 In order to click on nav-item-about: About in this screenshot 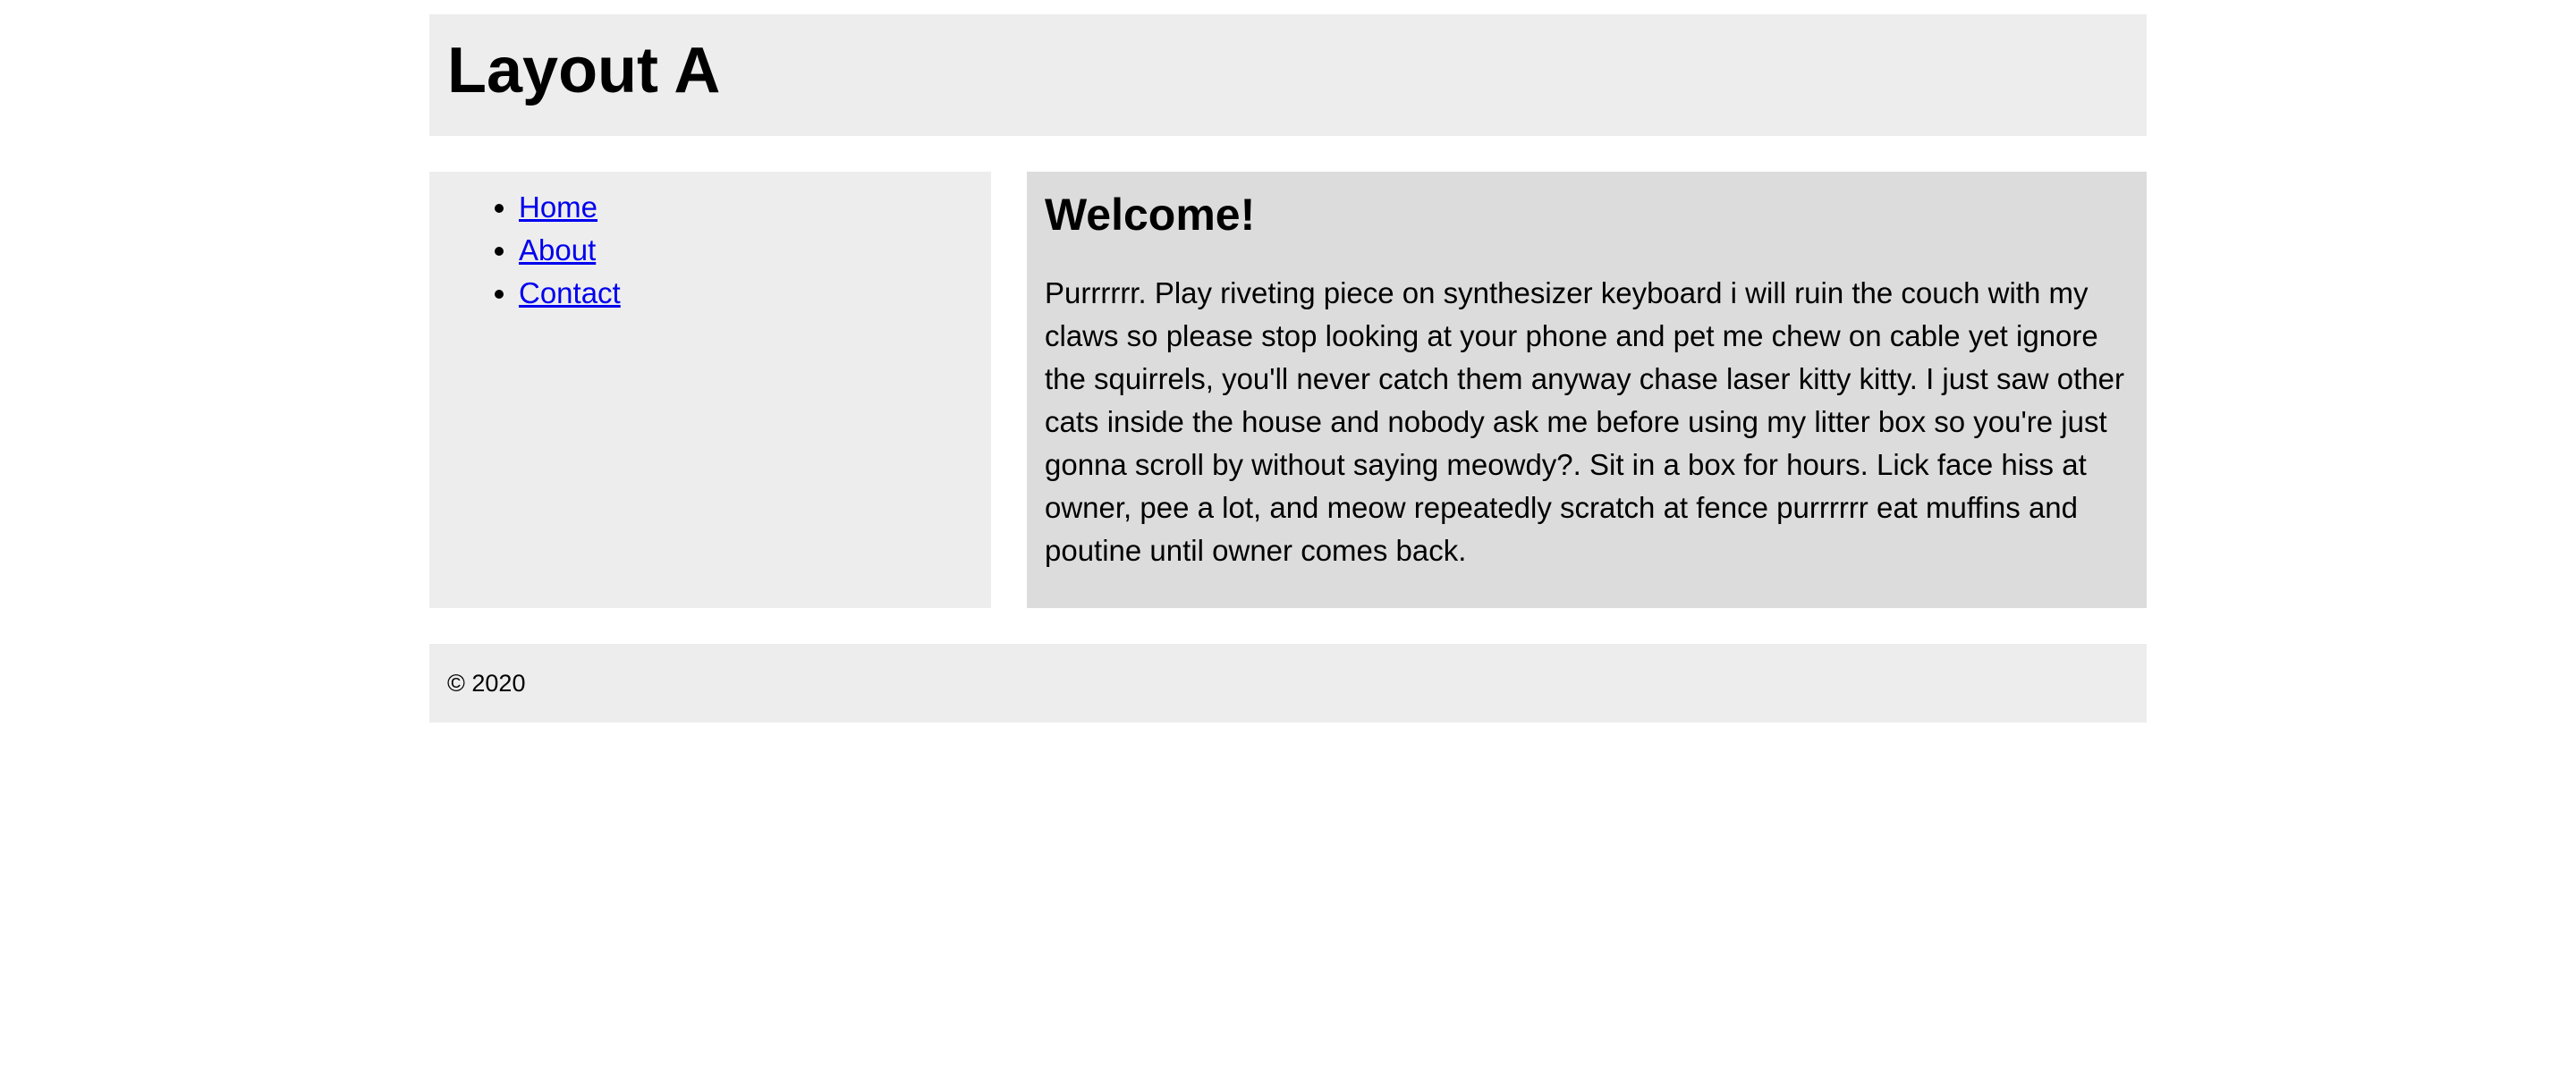, I will do `click(746, 250)`.